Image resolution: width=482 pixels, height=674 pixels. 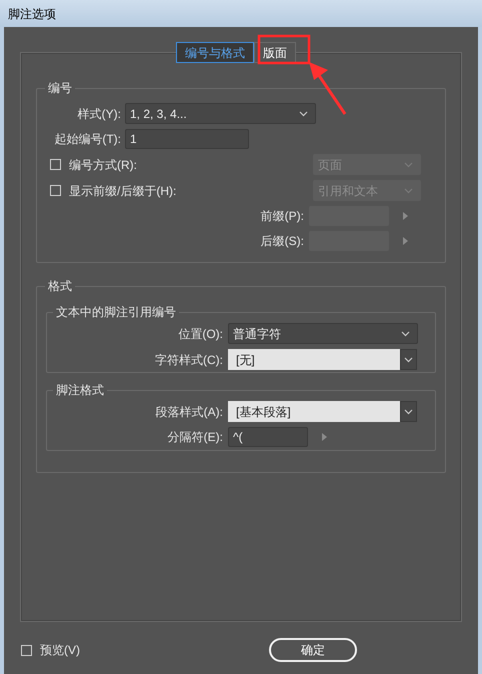 What do you see at coordinates (215, 52) in the screenshot?
I see `tab: 编号与格式` at bounding box center [215, 52].